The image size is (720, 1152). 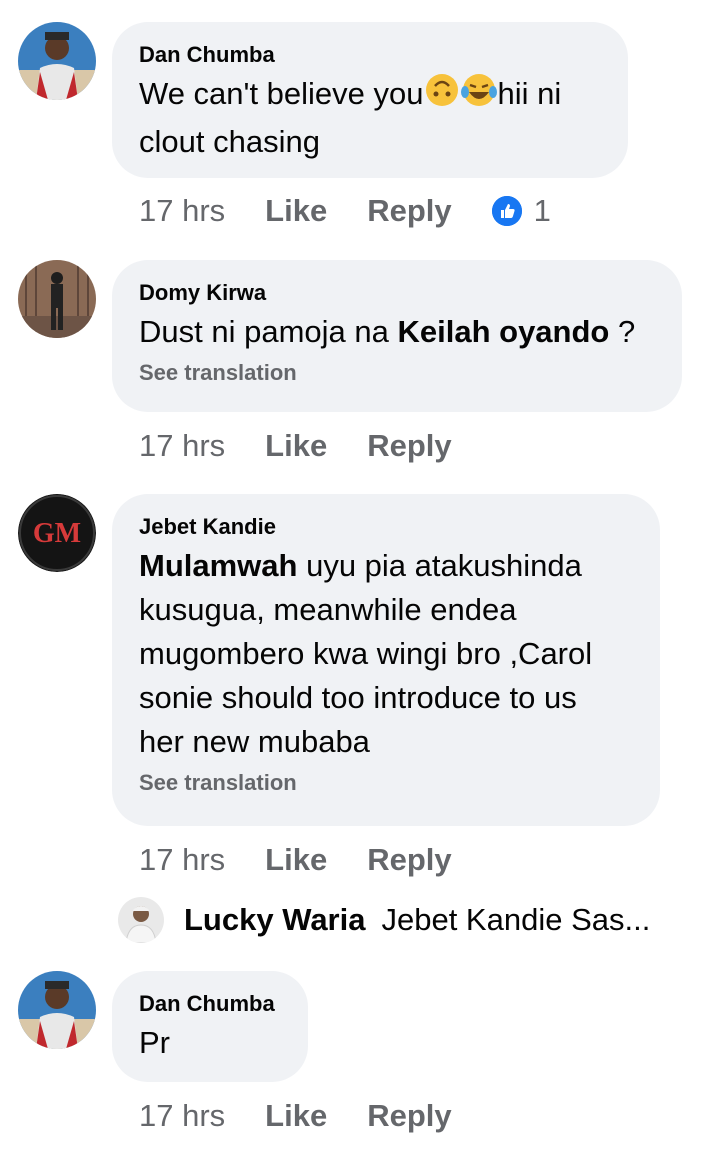 I want to click on tears-of-joy-icon, so click(x=479, y=96).